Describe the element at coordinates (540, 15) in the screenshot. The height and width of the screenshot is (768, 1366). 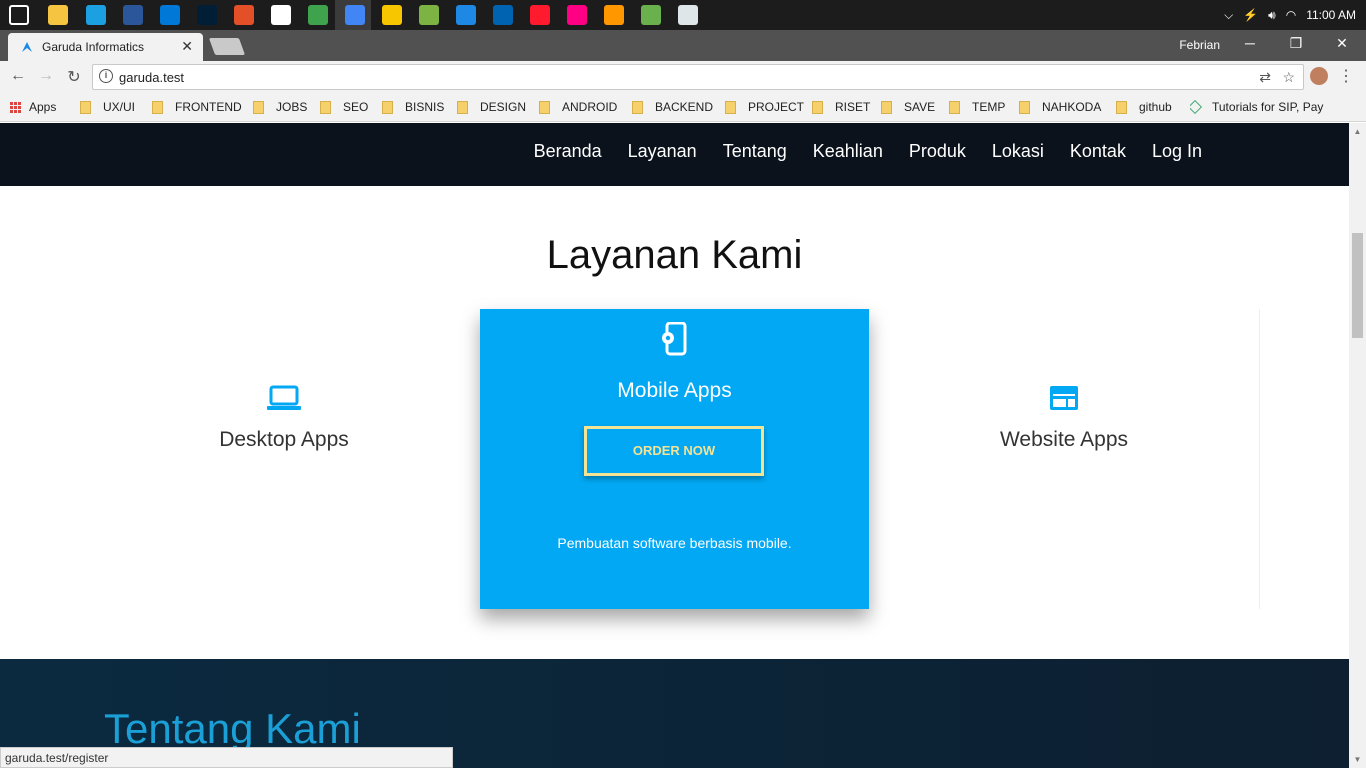
I see `opera-icon` at that location.